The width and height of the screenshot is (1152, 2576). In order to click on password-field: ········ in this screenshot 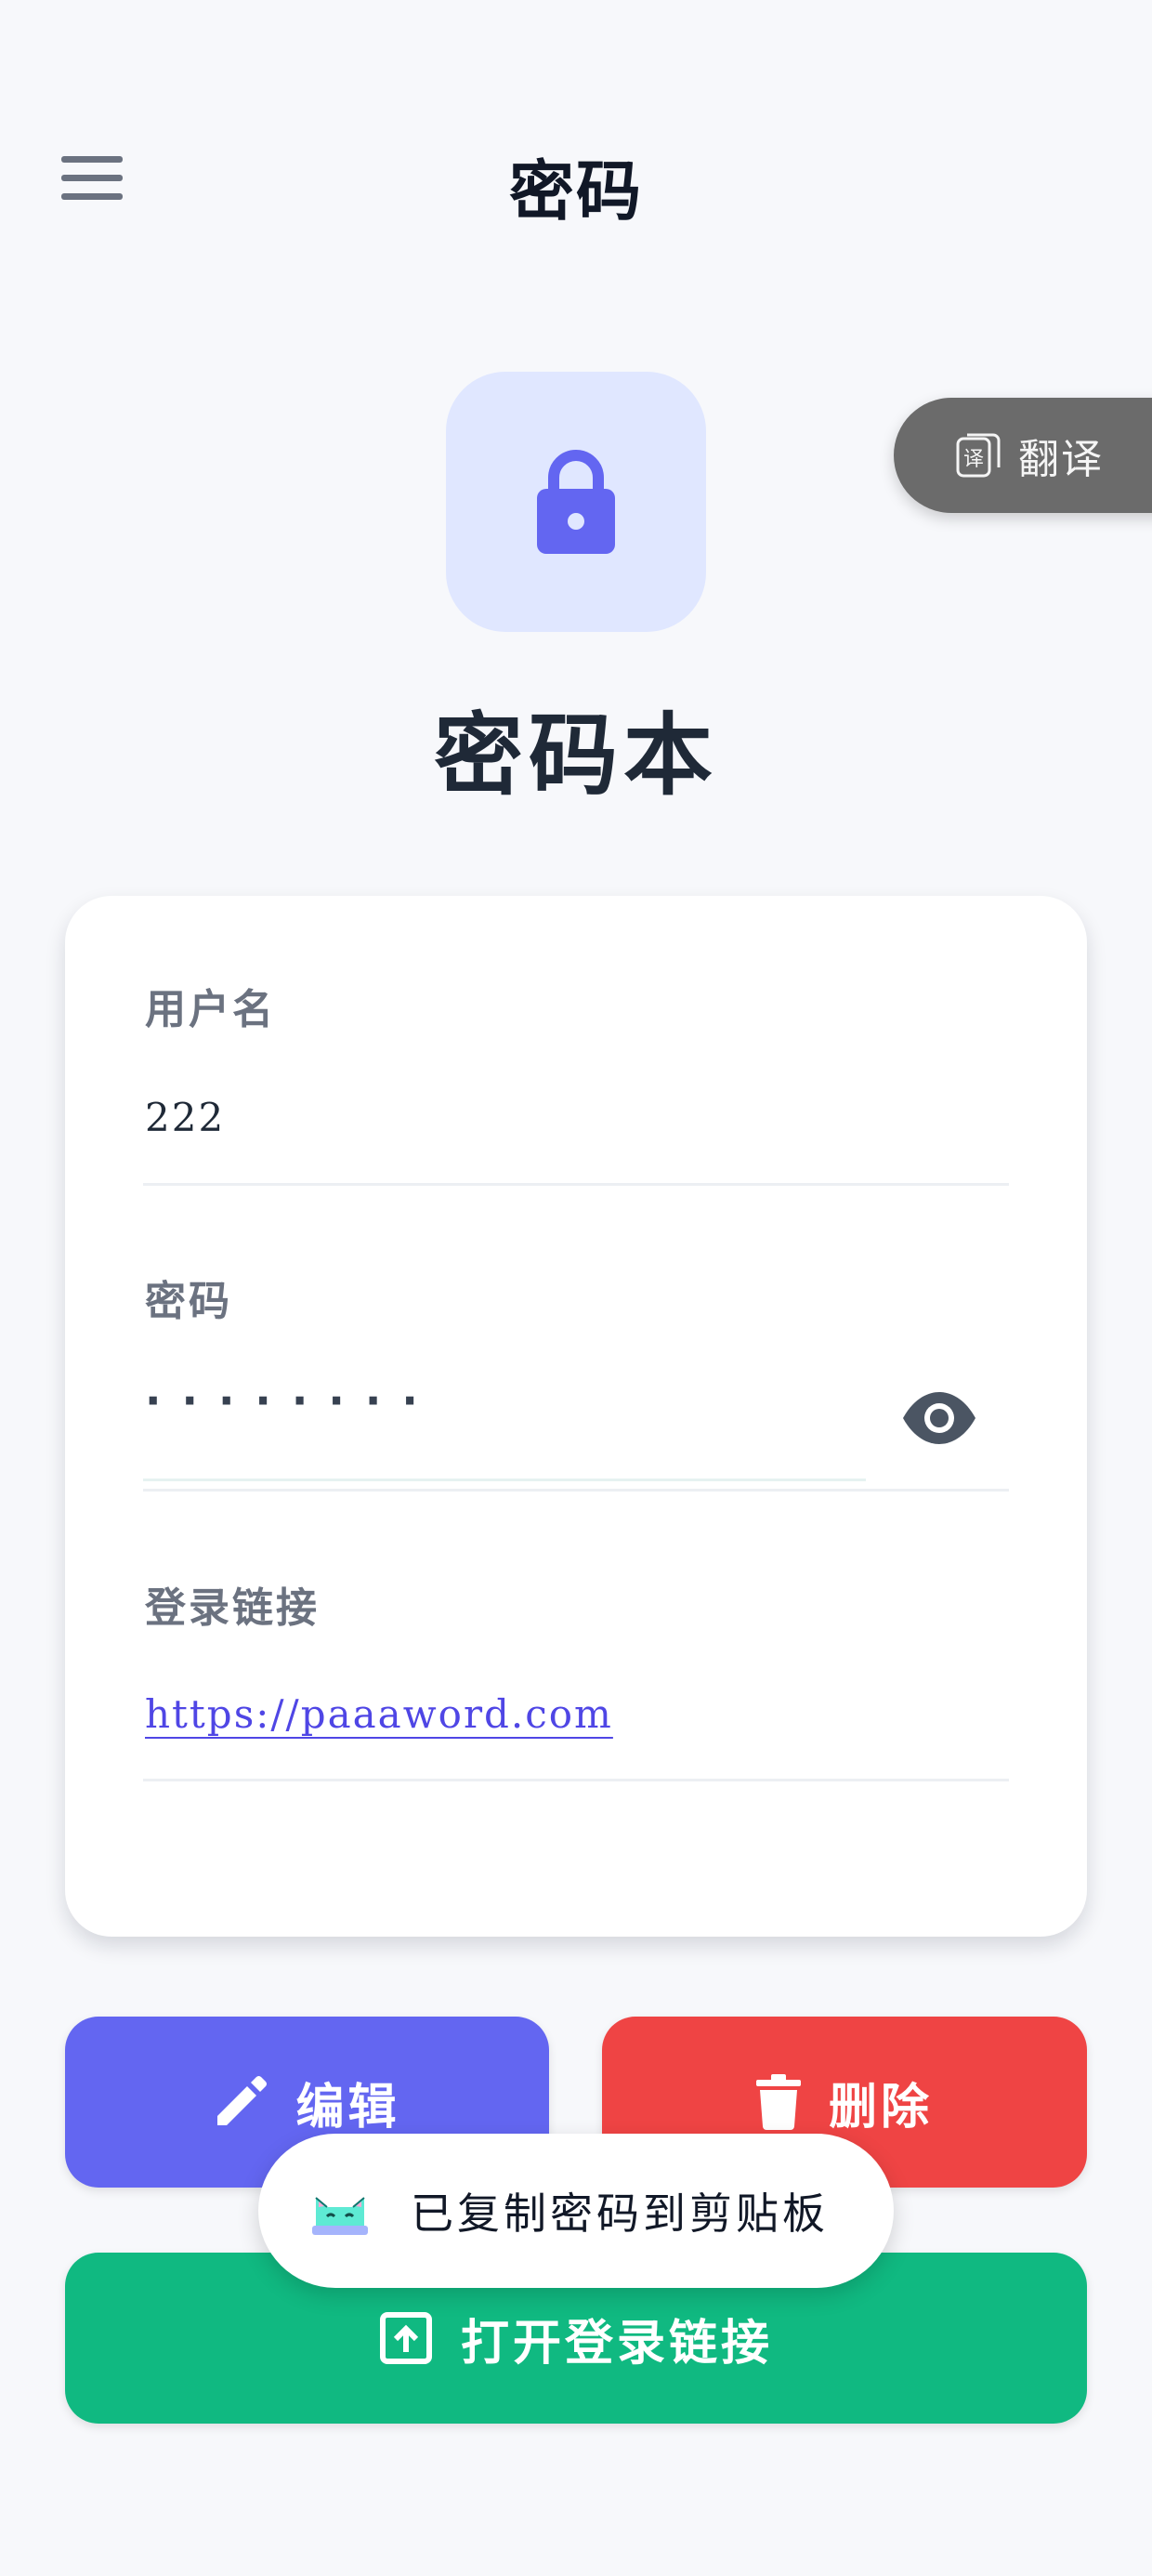, I will do `click(540, 1400)`.